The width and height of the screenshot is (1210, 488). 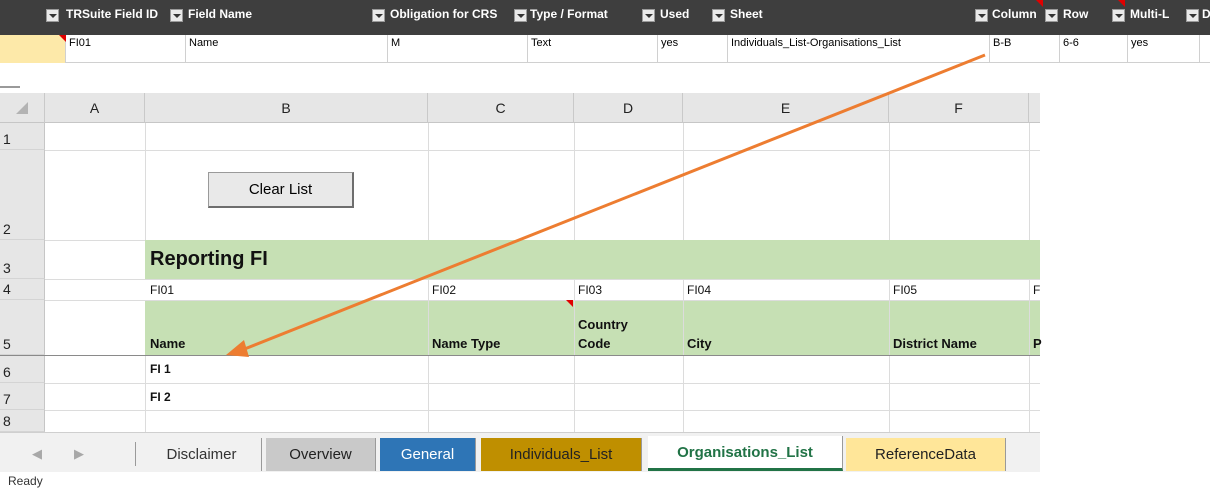 What do you see at coordinates (126, 49) in the screenshot?
I see `cell-field-id: FI01` at bounding box center [126, 49].